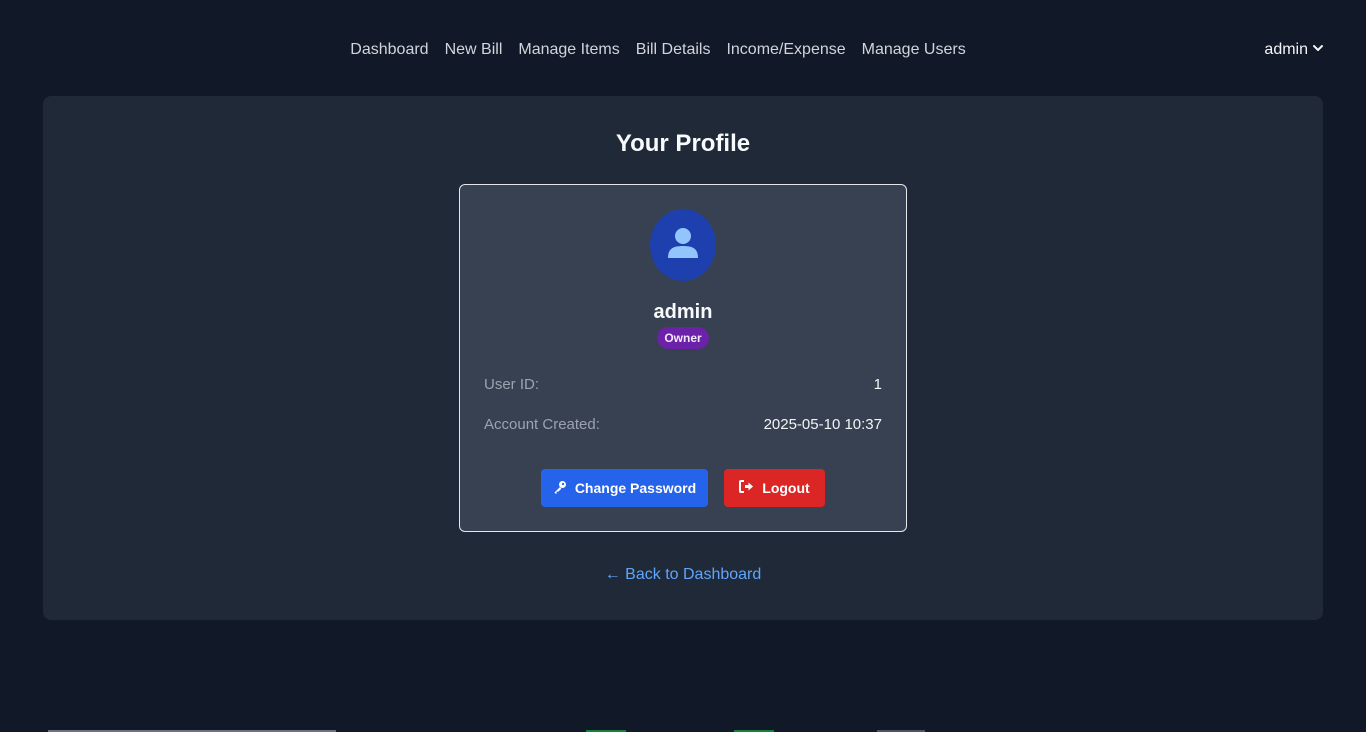  I want to click on user-menu-label: admin, so click(1286, 49).